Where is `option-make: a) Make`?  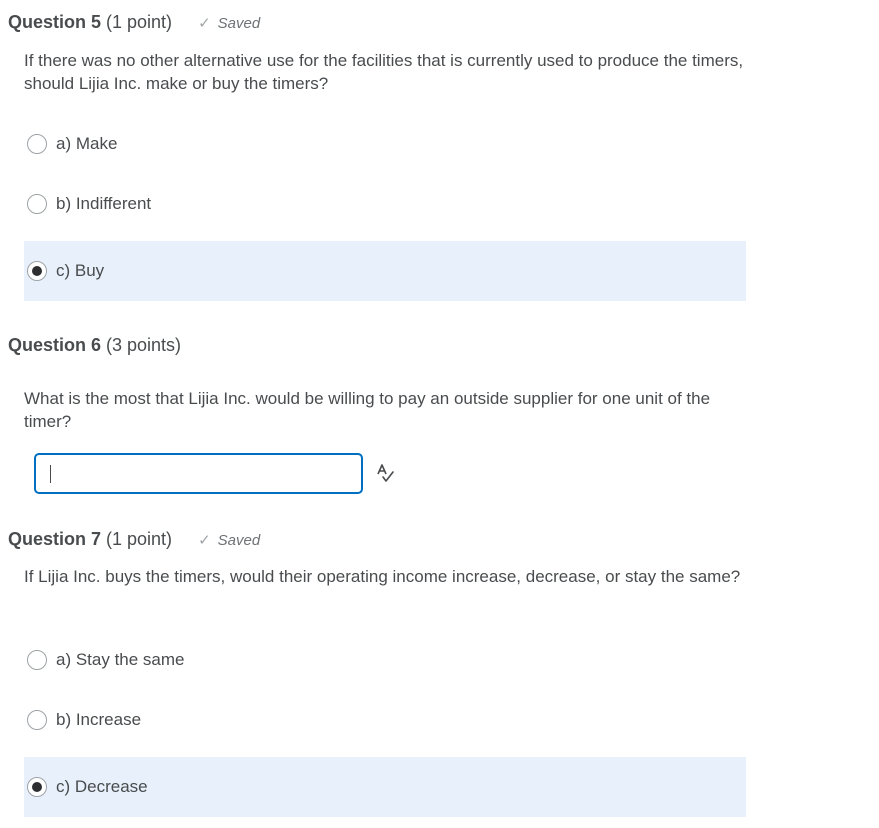 option-make: a) Make is located at coordinates (385, 144).